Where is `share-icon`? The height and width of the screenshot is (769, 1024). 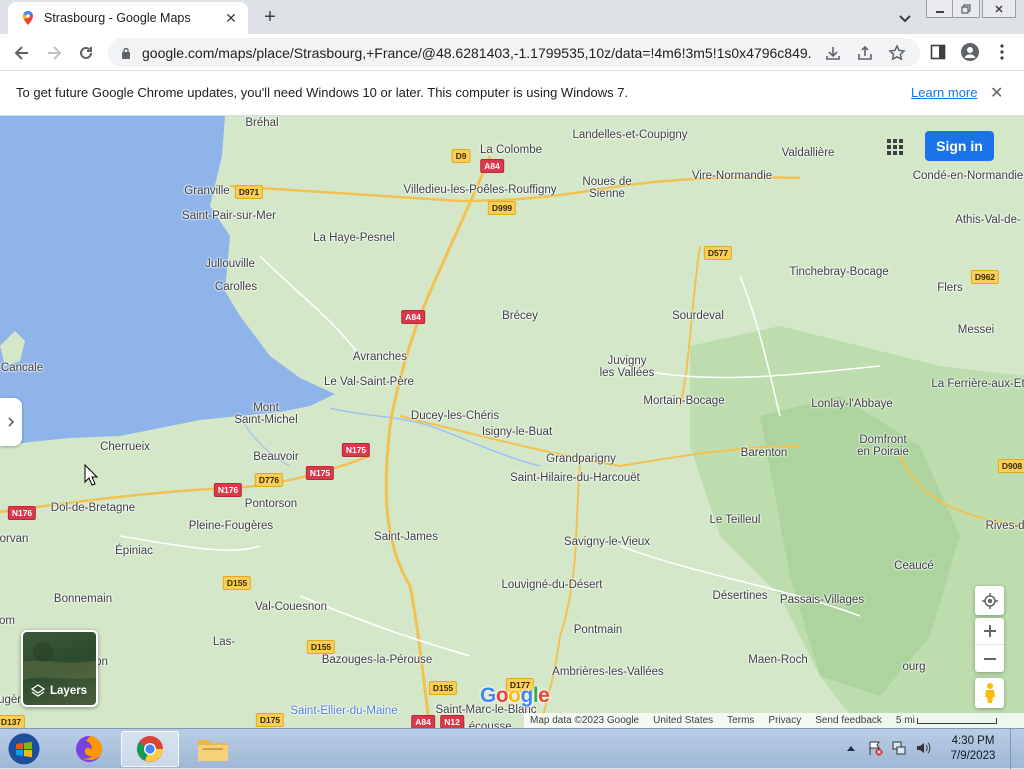 share-icon is located at coordinates (865, 53).